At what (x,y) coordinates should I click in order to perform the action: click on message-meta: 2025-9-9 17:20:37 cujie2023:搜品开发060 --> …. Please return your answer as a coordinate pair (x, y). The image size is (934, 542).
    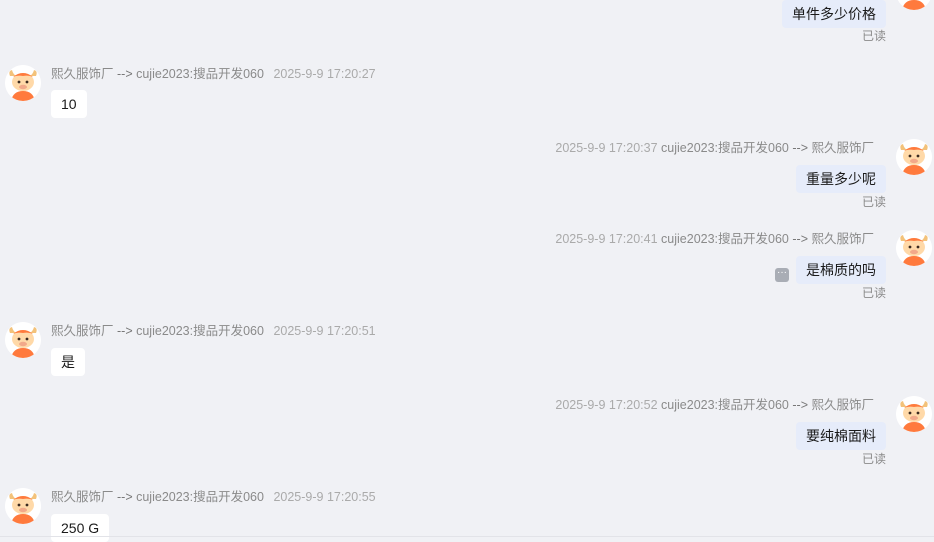
    Looking at the image, I should click on (714, 148).